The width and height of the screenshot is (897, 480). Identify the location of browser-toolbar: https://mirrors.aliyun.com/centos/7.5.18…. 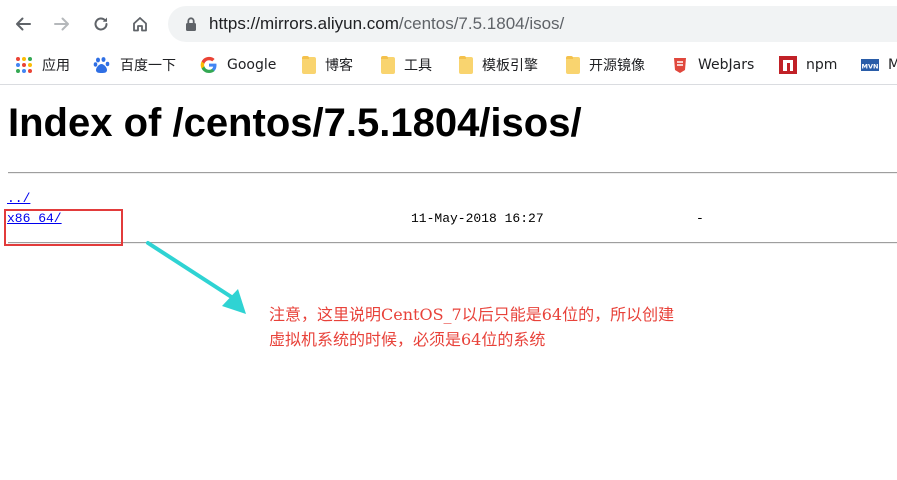
(448, 24).